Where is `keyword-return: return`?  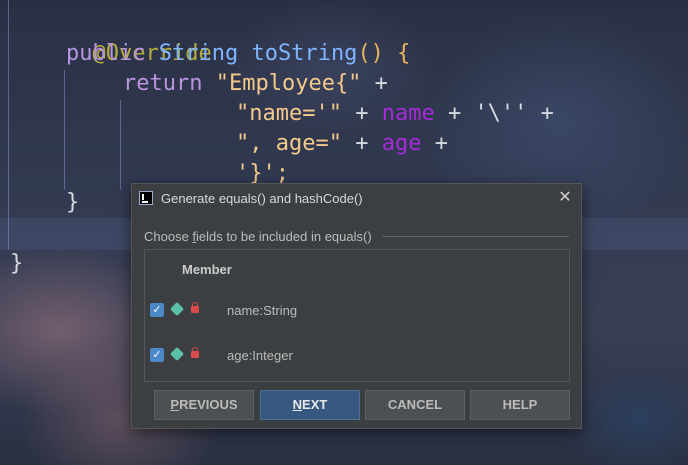 keyword-return: return is located at coordinates (163, 83).